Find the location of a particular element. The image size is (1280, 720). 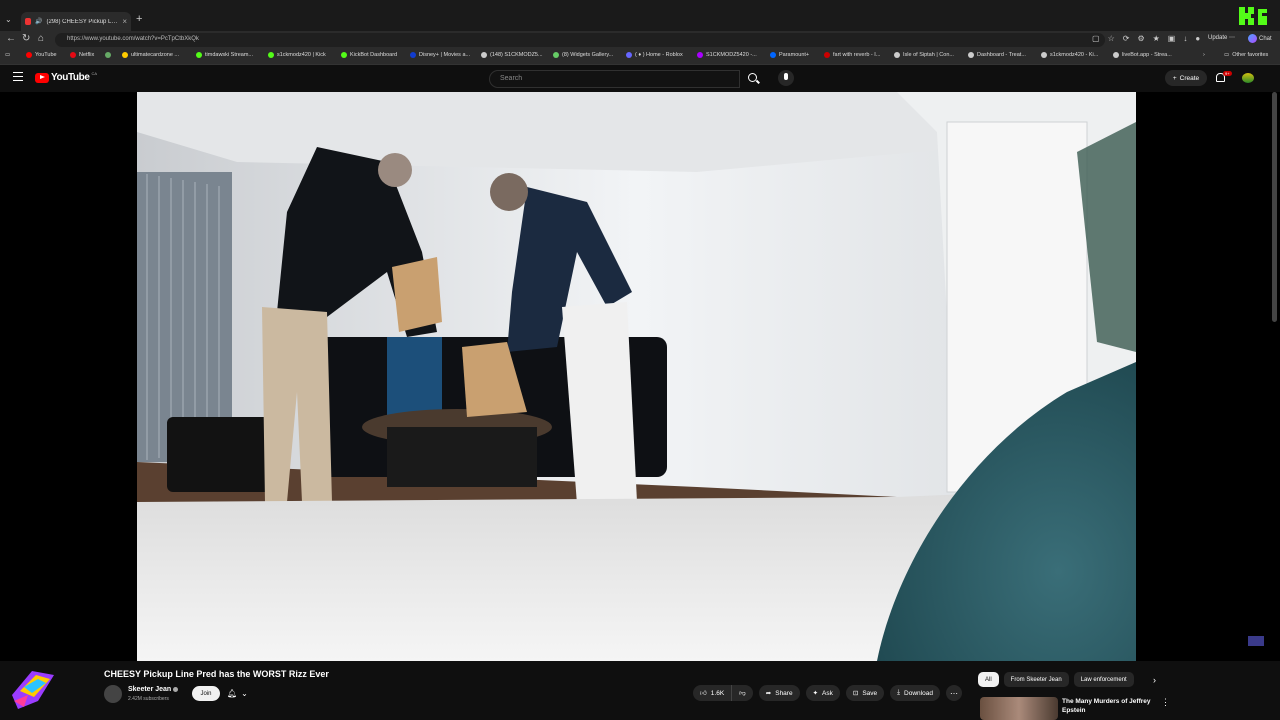

channel-logo-art is located at coordinates (33, 690).